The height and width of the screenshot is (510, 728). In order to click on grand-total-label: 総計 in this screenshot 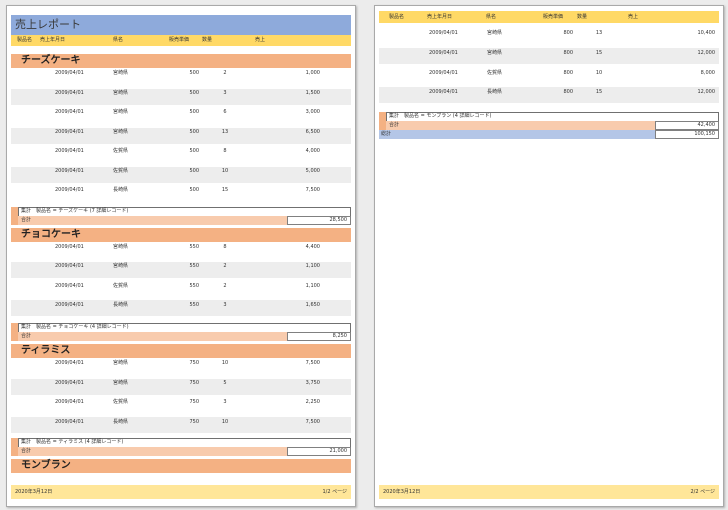, I will do `click(386, 134)`.